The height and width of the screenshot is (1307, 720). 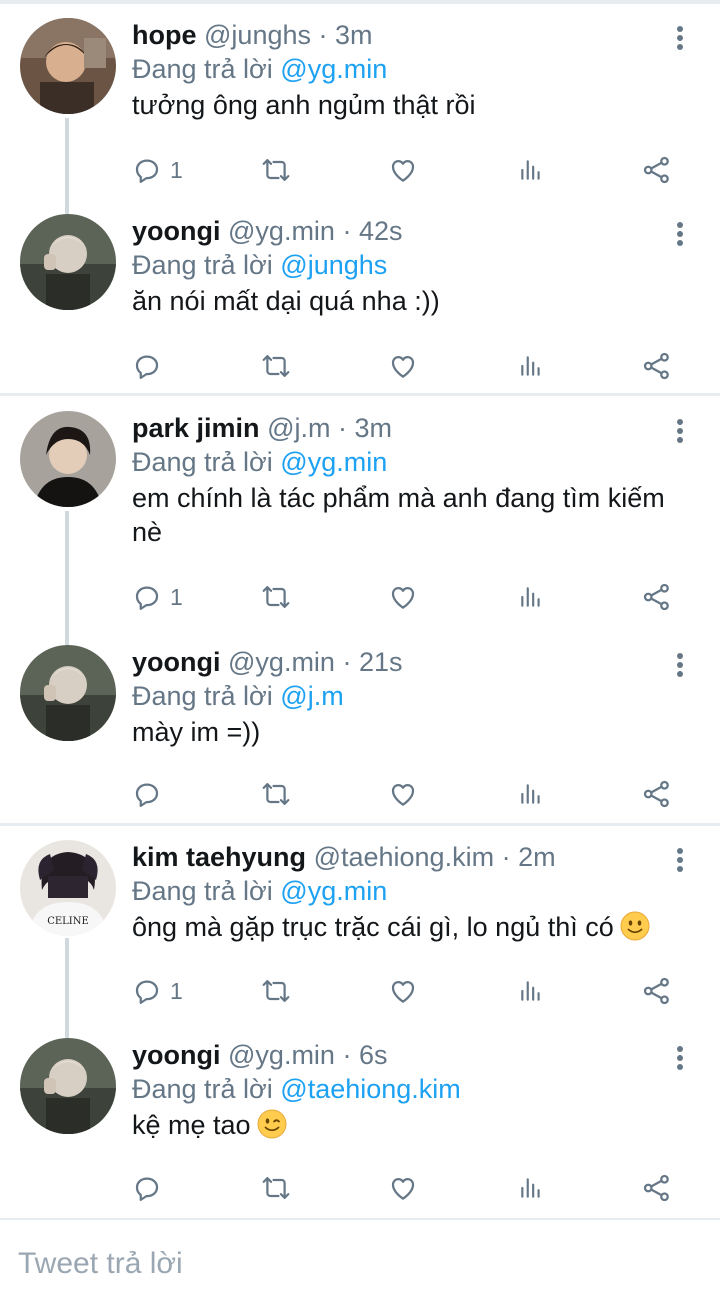 What do you see at coordinates (68, 888) in the screenshot?
I see `avatar-kim-taehyung: CELINE` at bounding box center [68, 888].